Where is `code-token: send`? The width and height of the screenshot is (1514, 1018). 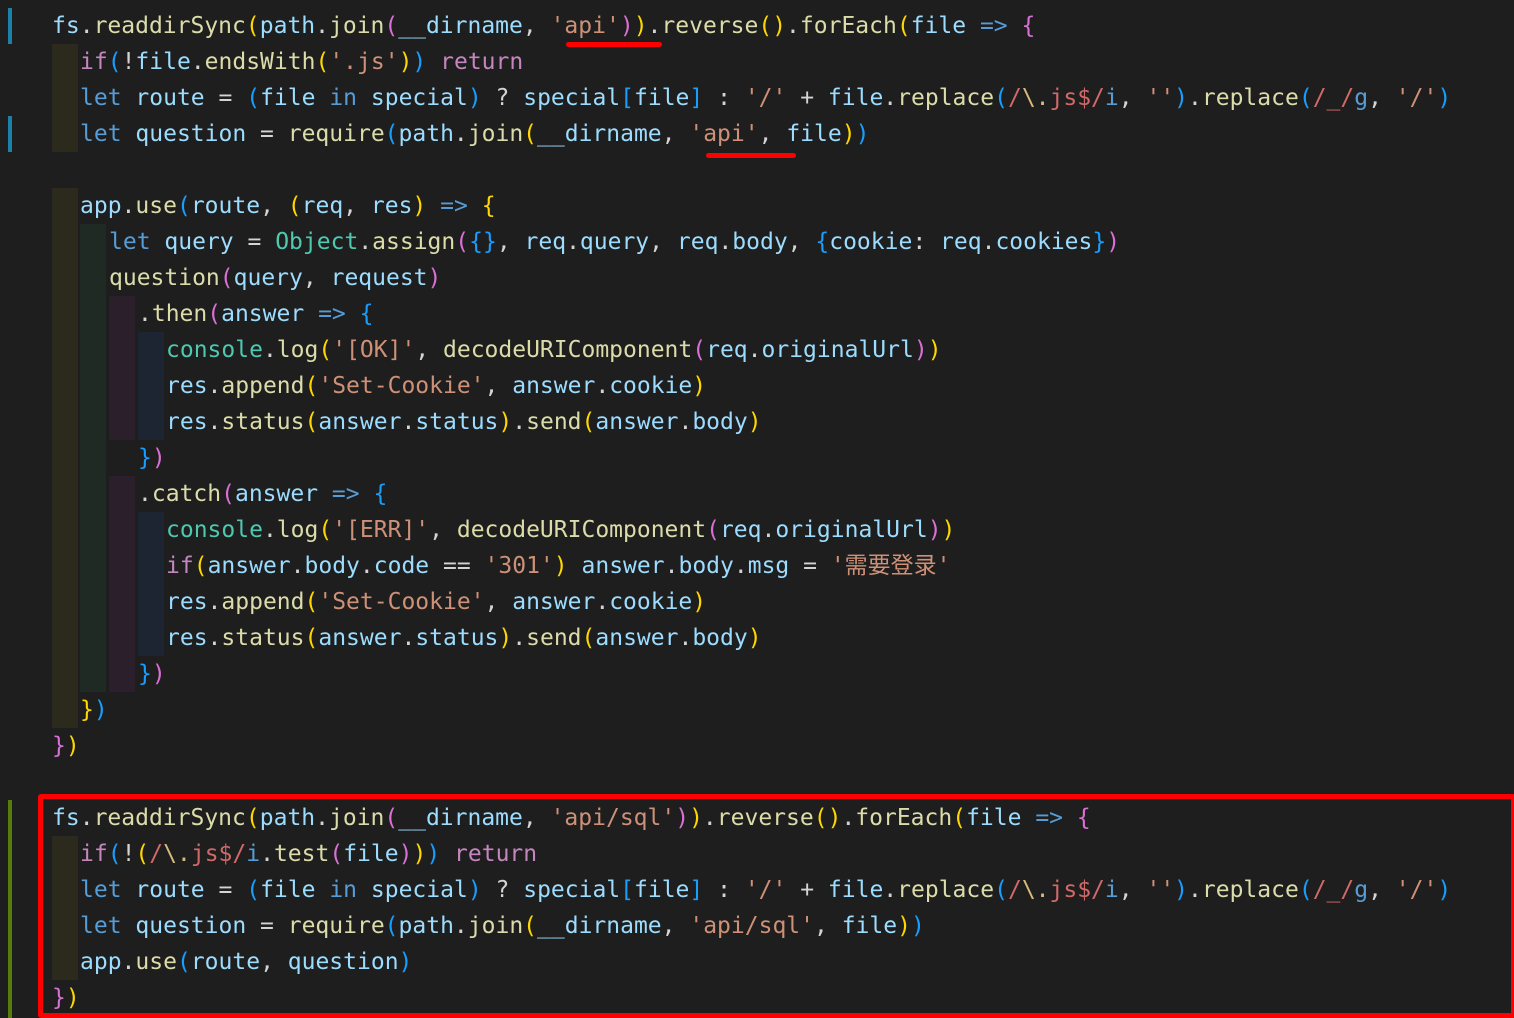
code-token: send is located at coordinates (554, 422).